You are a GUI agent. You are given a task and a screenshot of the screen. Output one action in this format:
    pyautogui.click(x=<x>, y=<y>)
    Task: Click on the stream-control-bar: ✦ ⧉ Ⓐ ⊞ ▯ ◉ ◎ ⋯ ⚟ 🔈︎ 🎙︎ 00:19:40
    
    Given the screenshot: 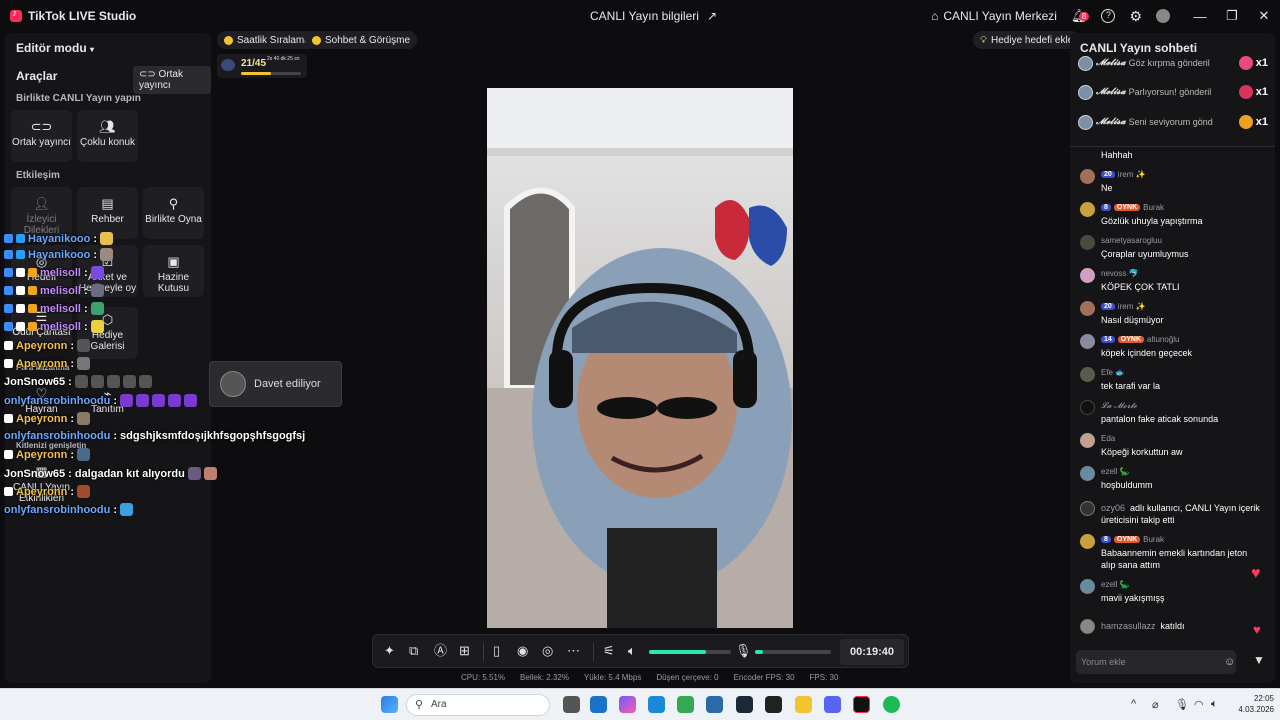 What is the action you would take?
    pyautogui.click(x=640, y=651)
    